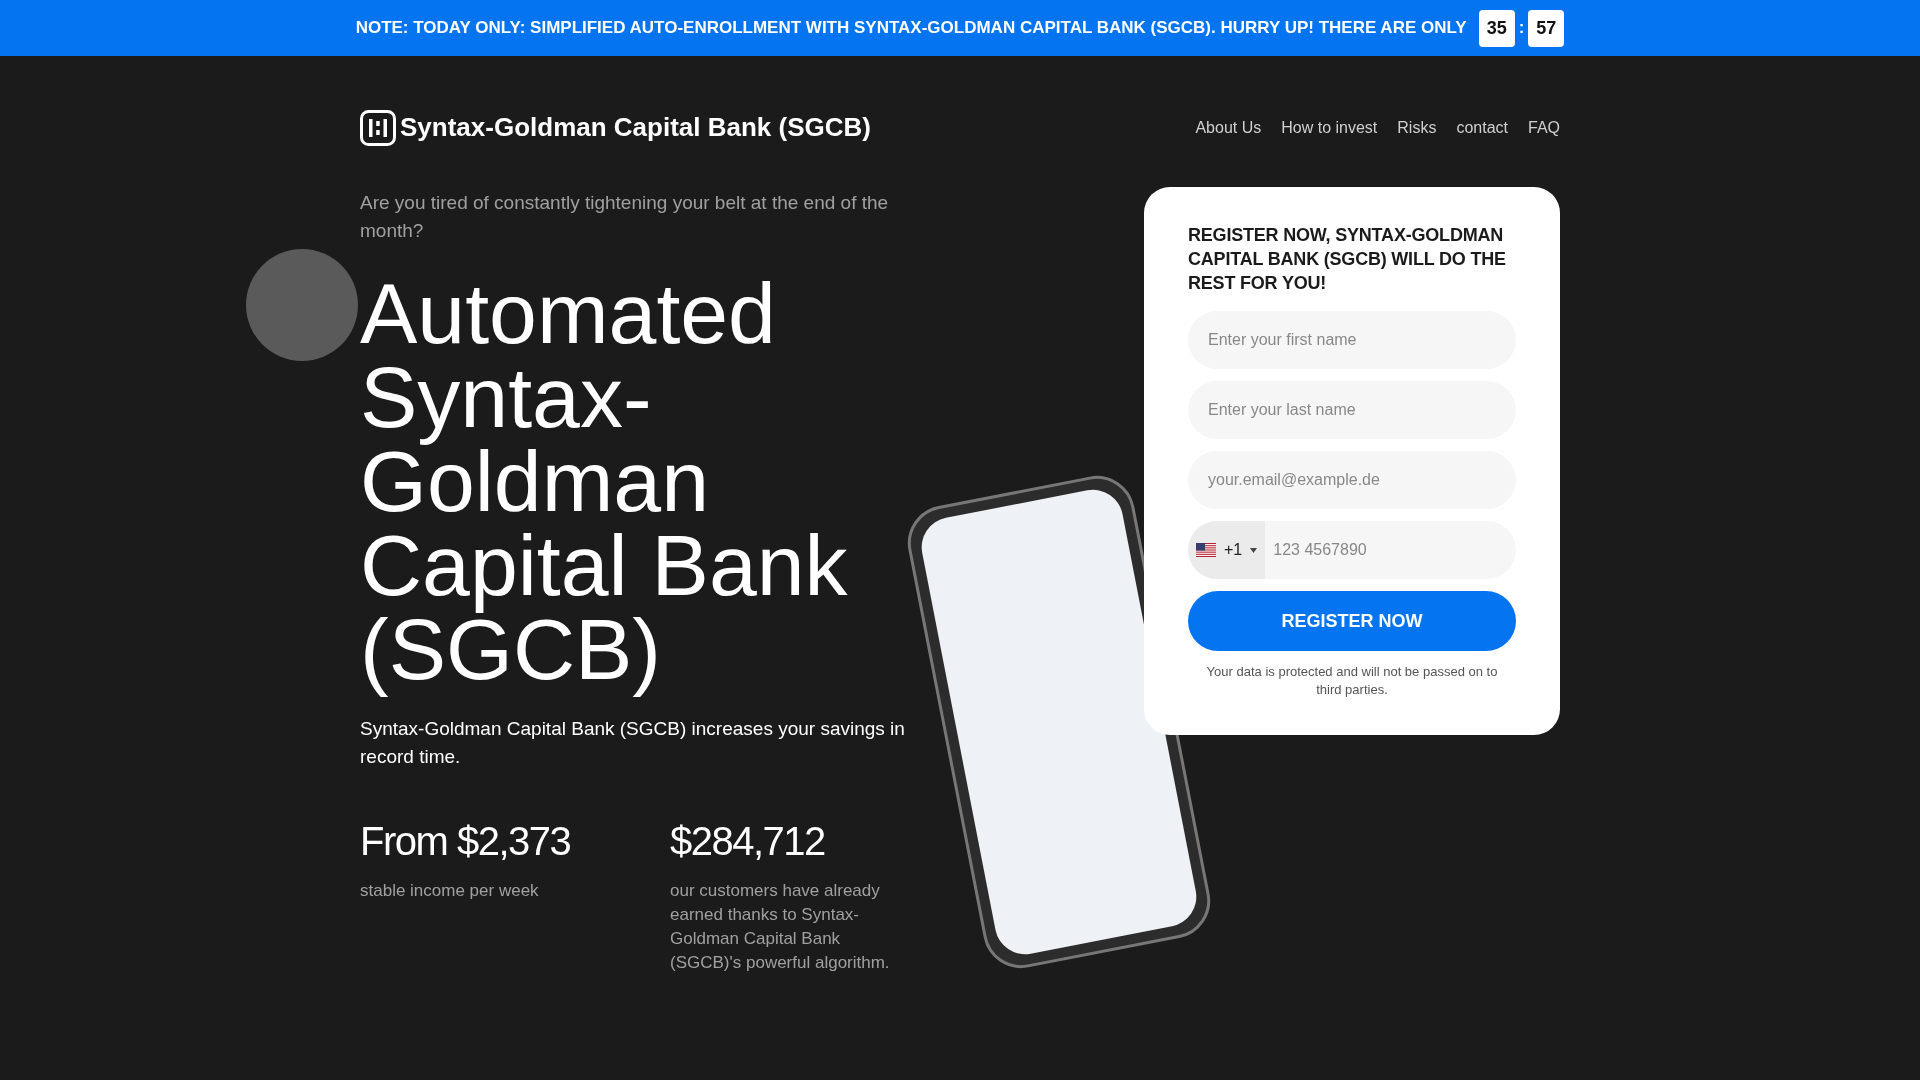 The width and height of the screenshot is (1920, 1080). Describe the element at coordinates (1329, 127) in the screenshot. I see `nav-link: How to invest` at that location.